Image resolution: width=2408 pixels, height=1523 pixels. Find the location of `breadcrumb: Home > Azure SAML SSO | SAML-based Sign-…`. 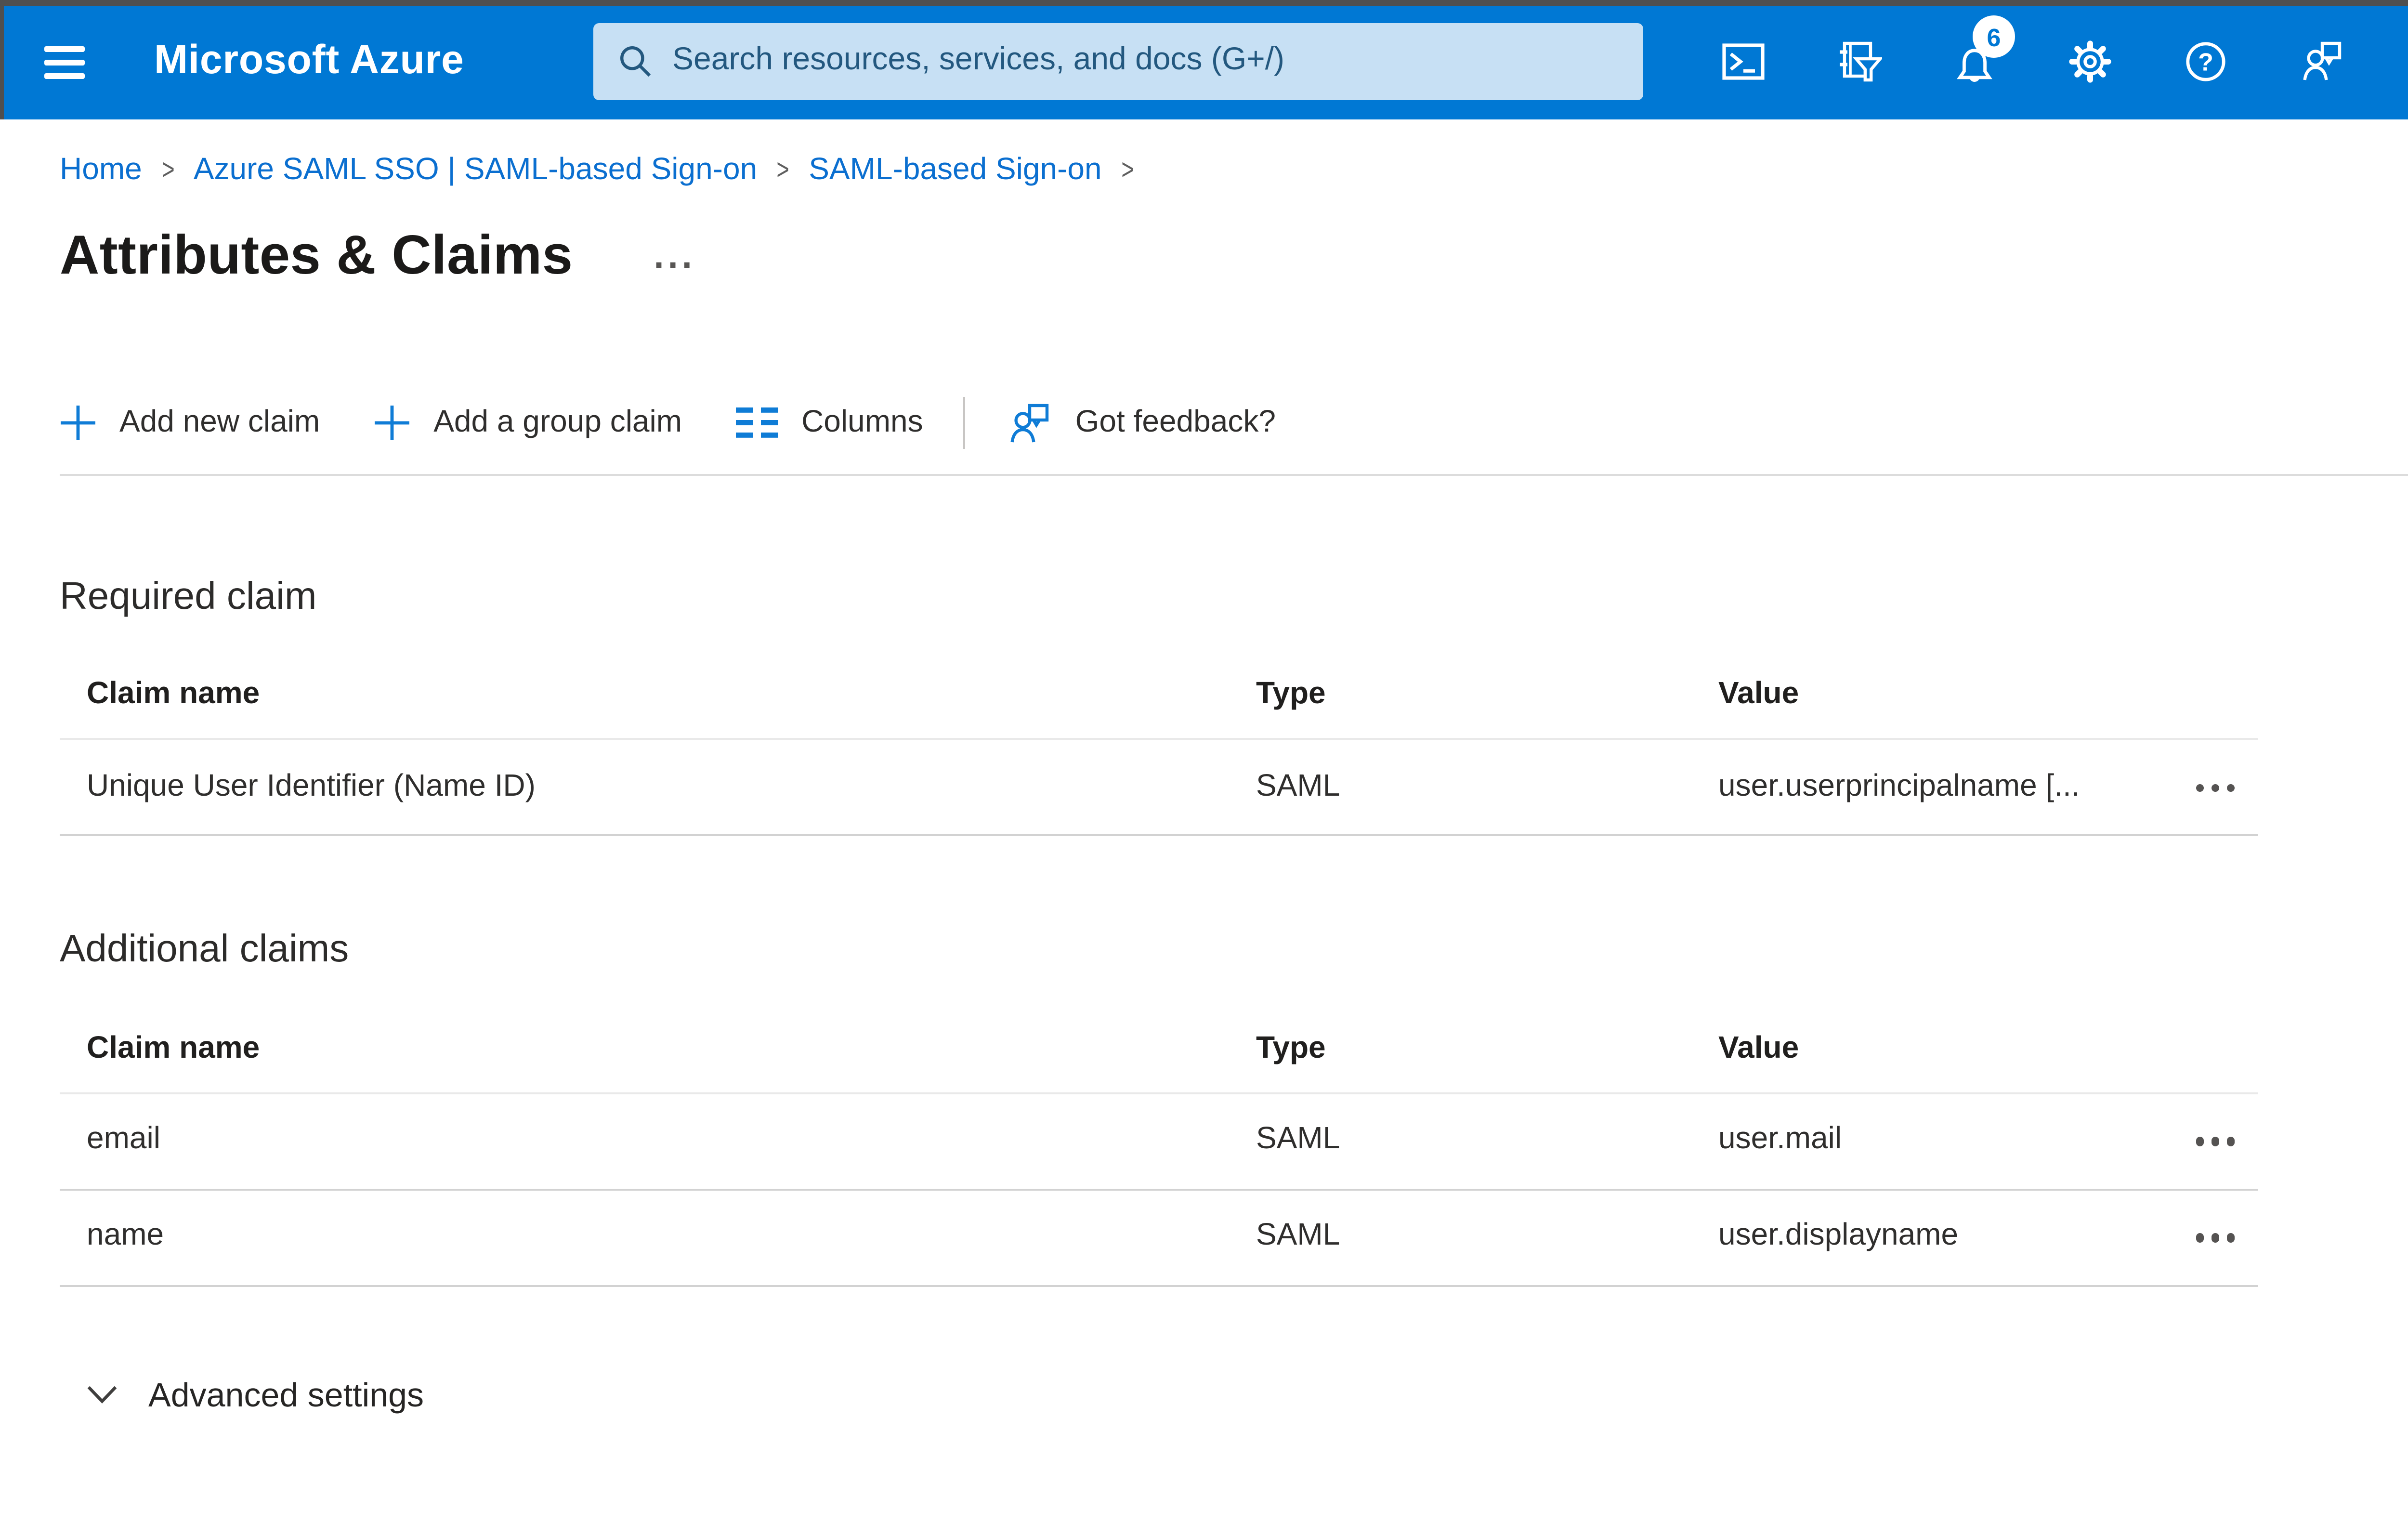

breadcrumb: Home > Azure SAML SSO | SAML-based Sign-… is located at coordinates (1234, 170).